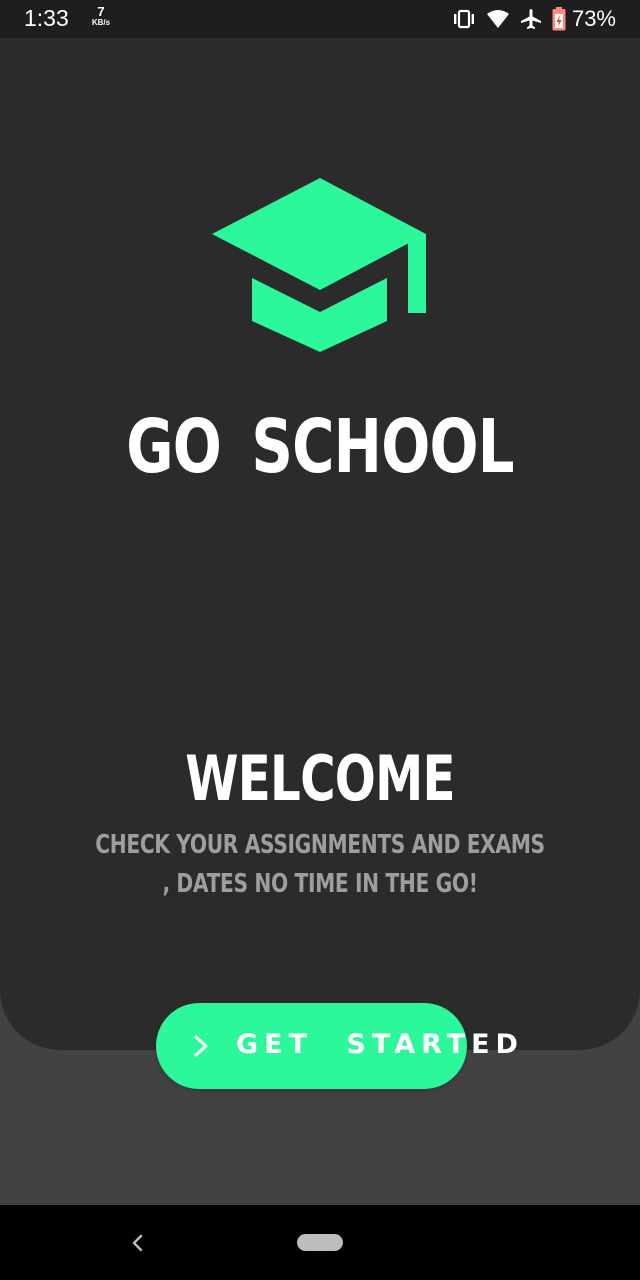 This screenshot has height=1280, width=640. Describe the element at coordinates (320, 778) in the screenshot. I see `welcome-title: WELCOME` at that location.